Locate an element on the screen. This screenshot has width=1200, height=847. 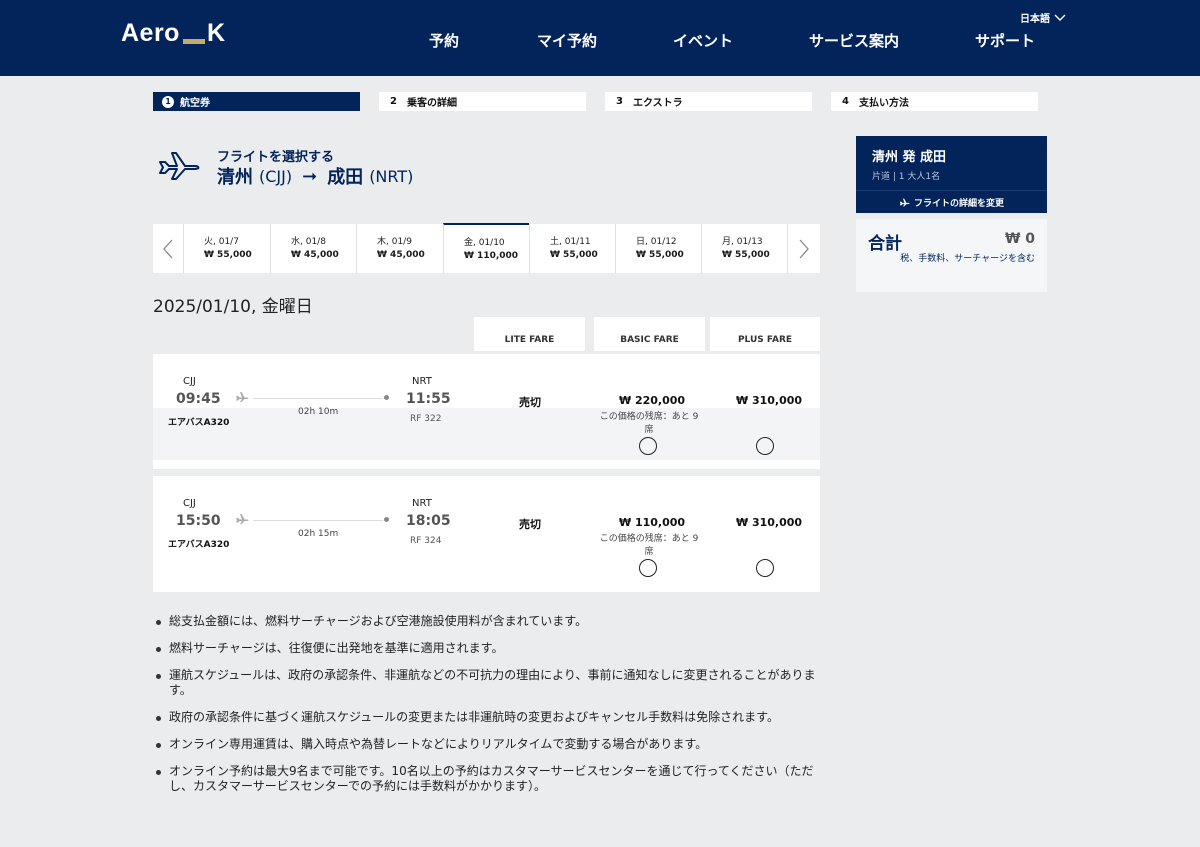
flight-duration: 02h 15m is located at coordinates (318, 534).